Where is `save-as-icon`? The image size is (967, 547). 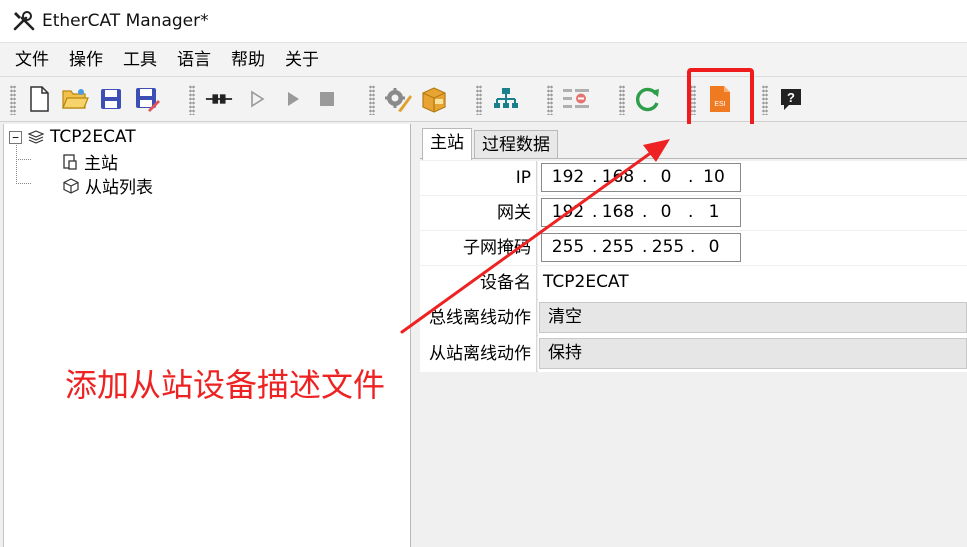
save-as-icon is located at coordinates (148, 100).